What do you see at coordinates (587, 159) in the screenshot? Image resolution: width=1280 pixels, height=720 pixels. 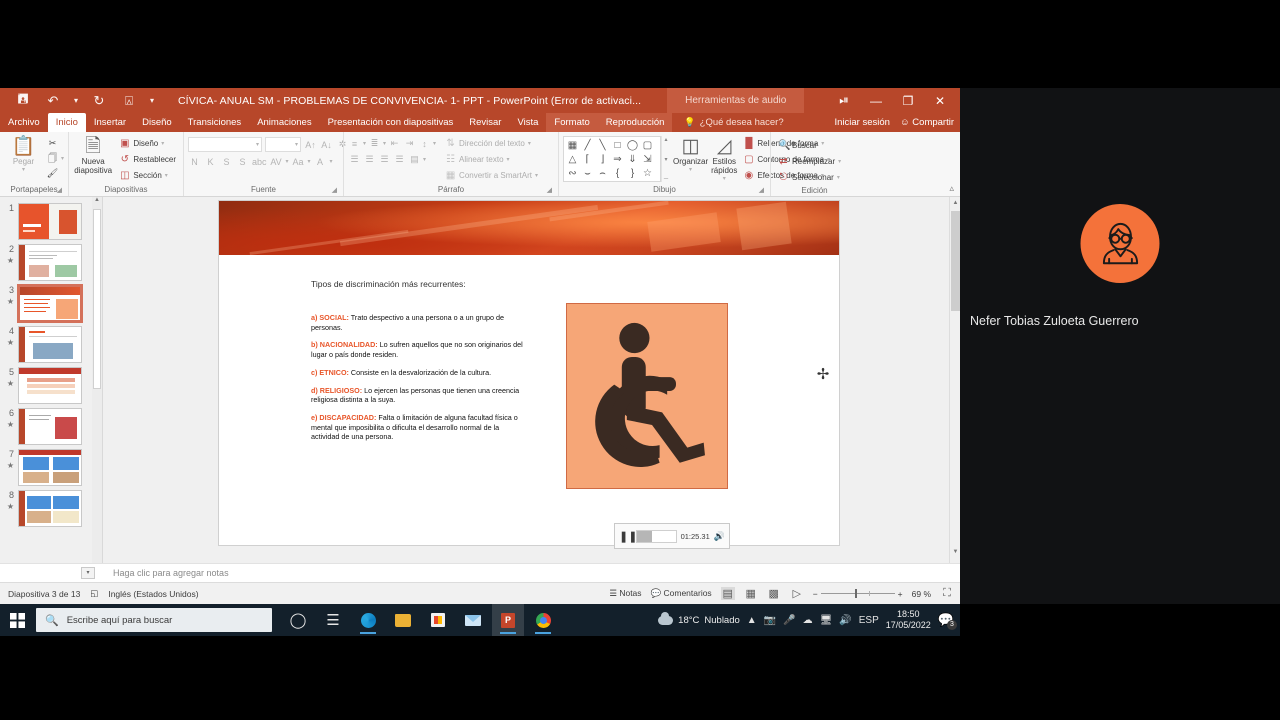 I see `elbow-shape-icon: ⌈` at bounding box center [587, 159].